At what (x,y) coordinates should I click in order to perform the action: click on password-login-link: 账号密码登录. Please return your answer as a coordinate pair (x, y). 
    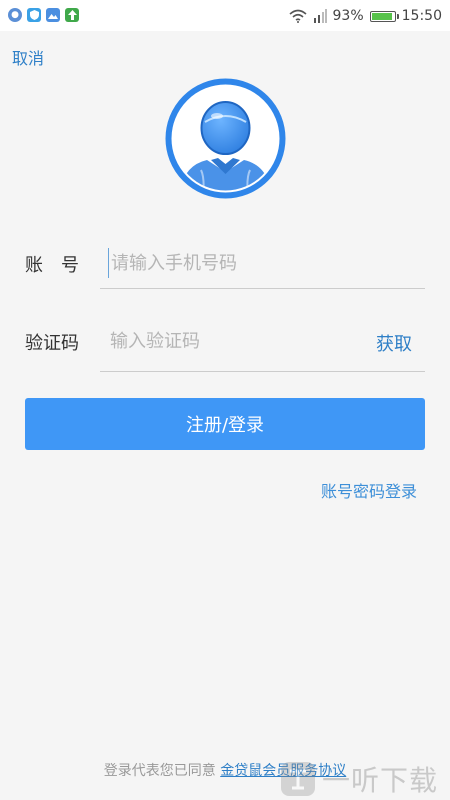
    Looking at the image, I should click on (369, 490).